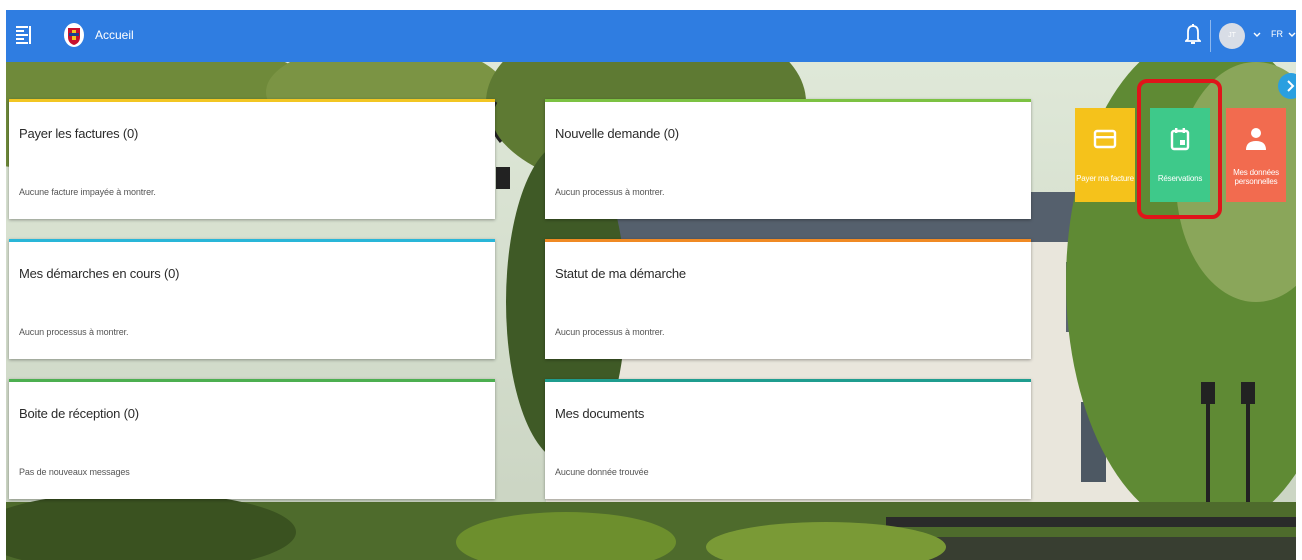  What do you see at coordinates (1291, 86) in the screenshot?
I see `chevron-right-icon` at bounding box center [1291, 86].